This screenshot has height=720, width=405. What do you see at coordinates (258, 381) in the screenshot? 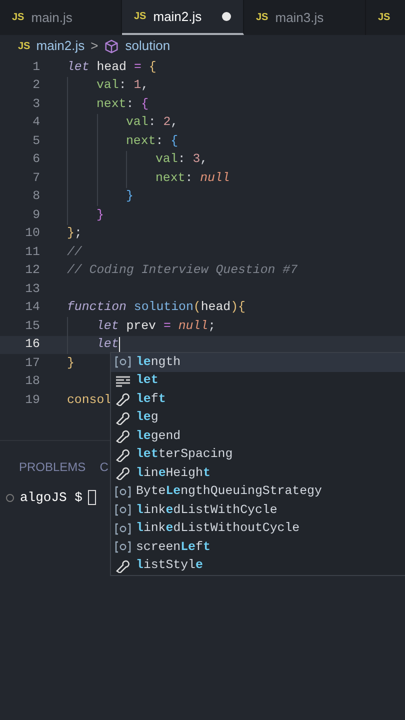
I see `suggestion-item: let` at bounding box center [258, 381].